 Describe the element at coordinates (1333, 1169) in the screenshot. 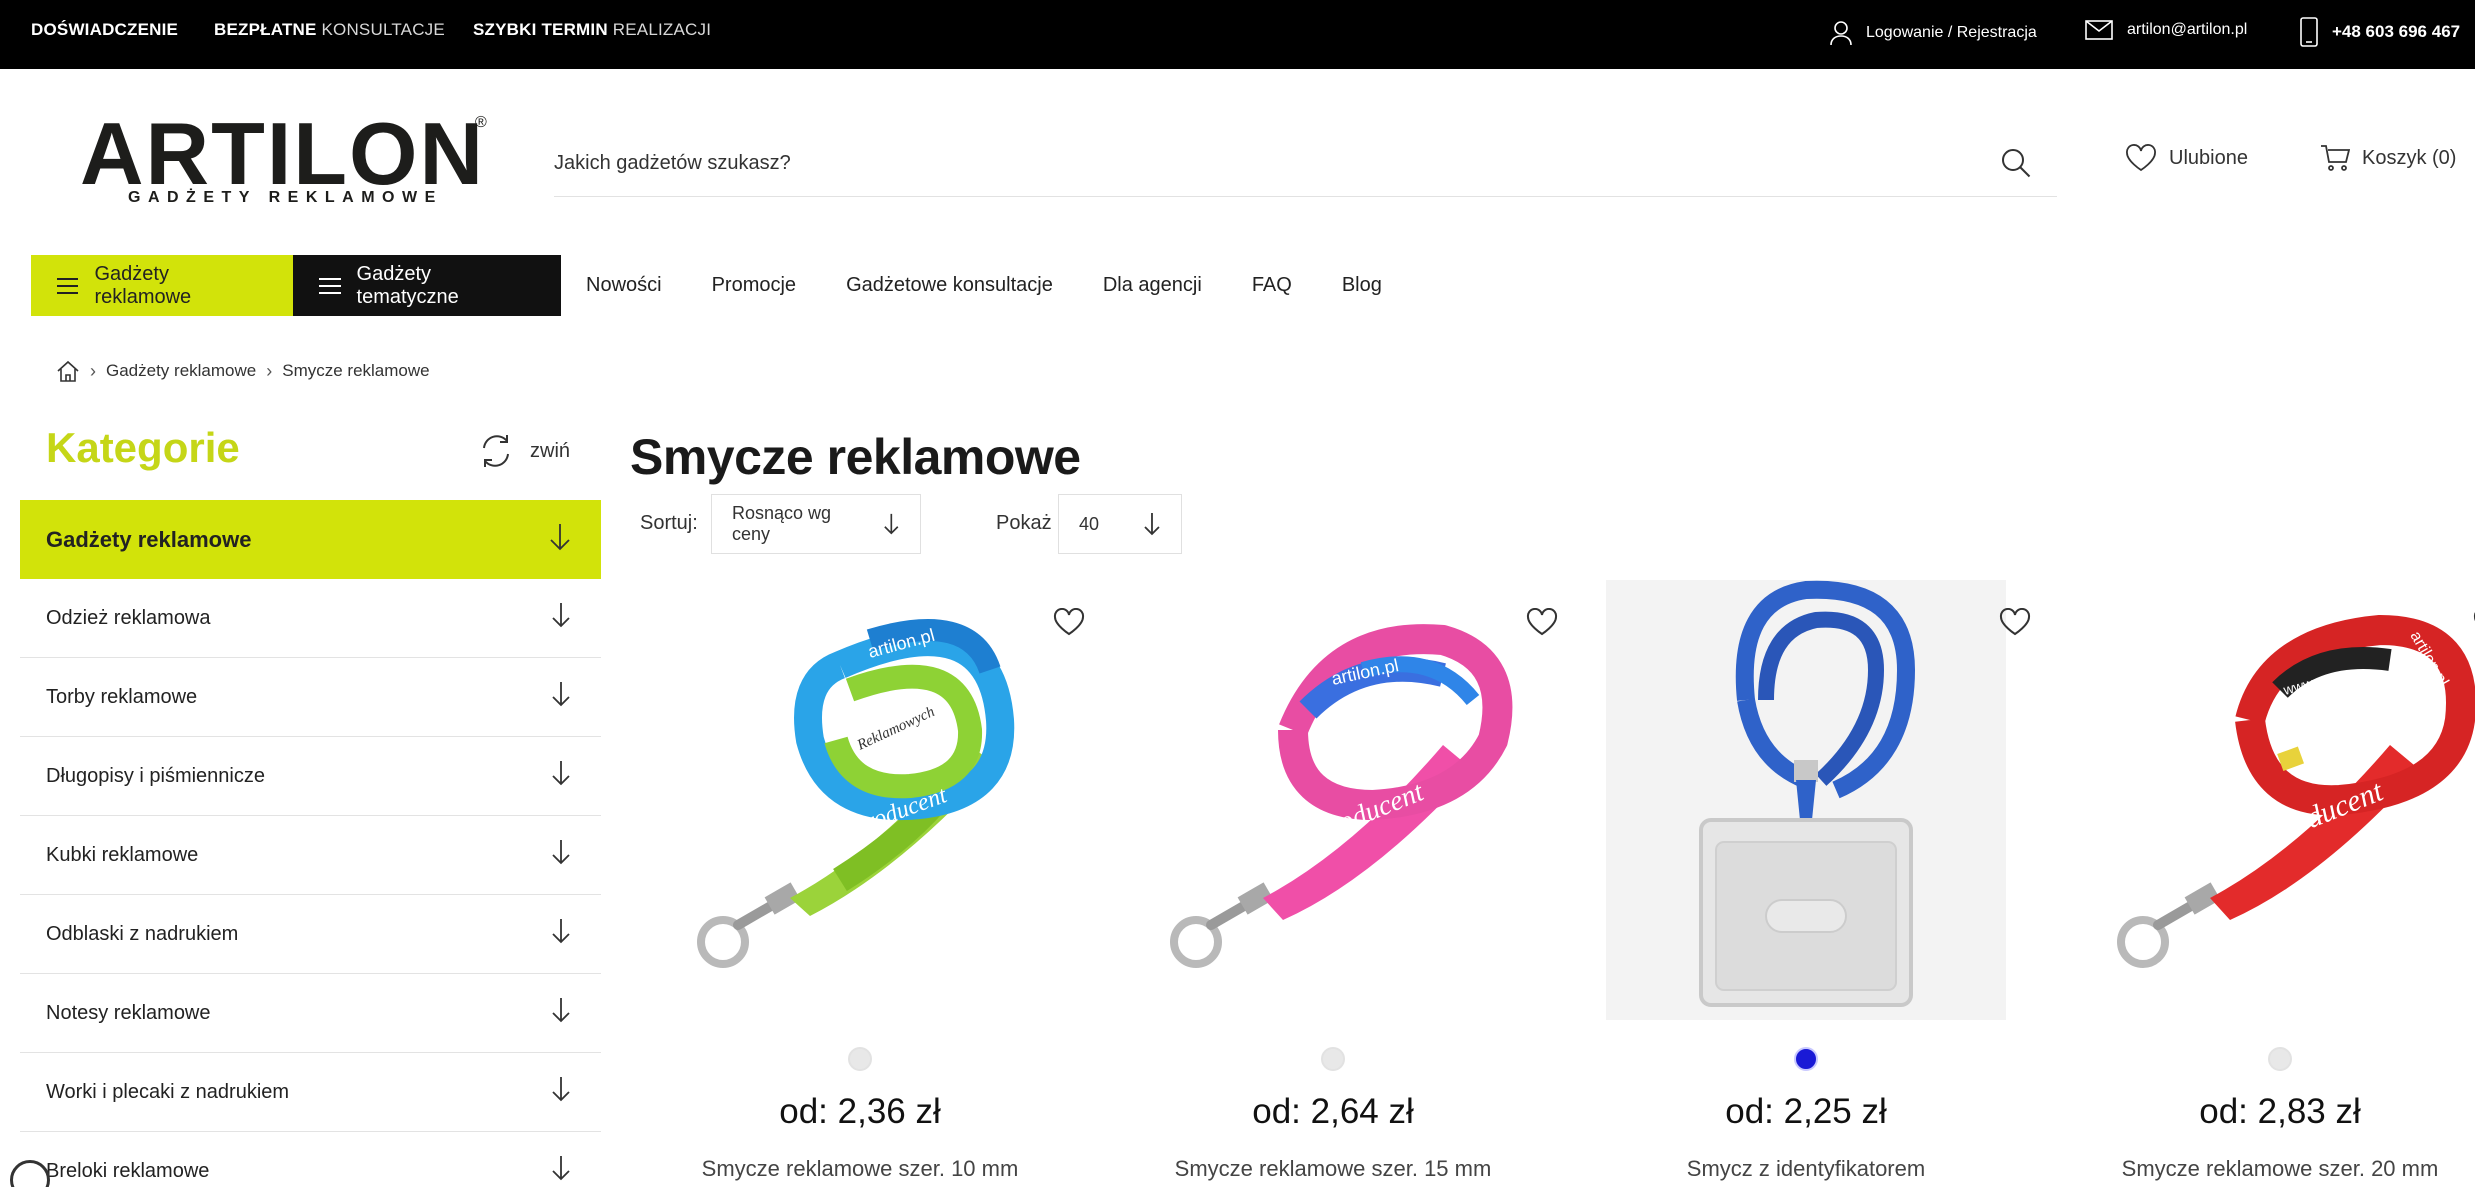

I see `product-name: Smycze reklamowe szer. 15 mm` at that location.